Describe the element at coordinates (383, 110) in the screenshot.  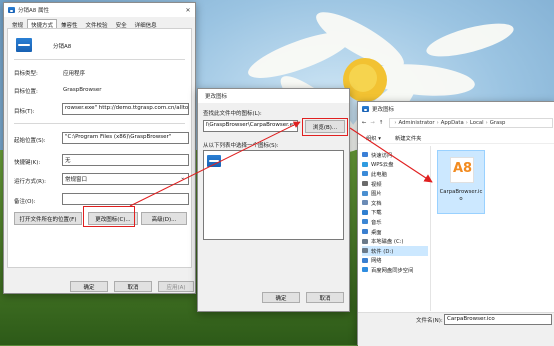
I see `file-picker-title: 更改图标` at that location.